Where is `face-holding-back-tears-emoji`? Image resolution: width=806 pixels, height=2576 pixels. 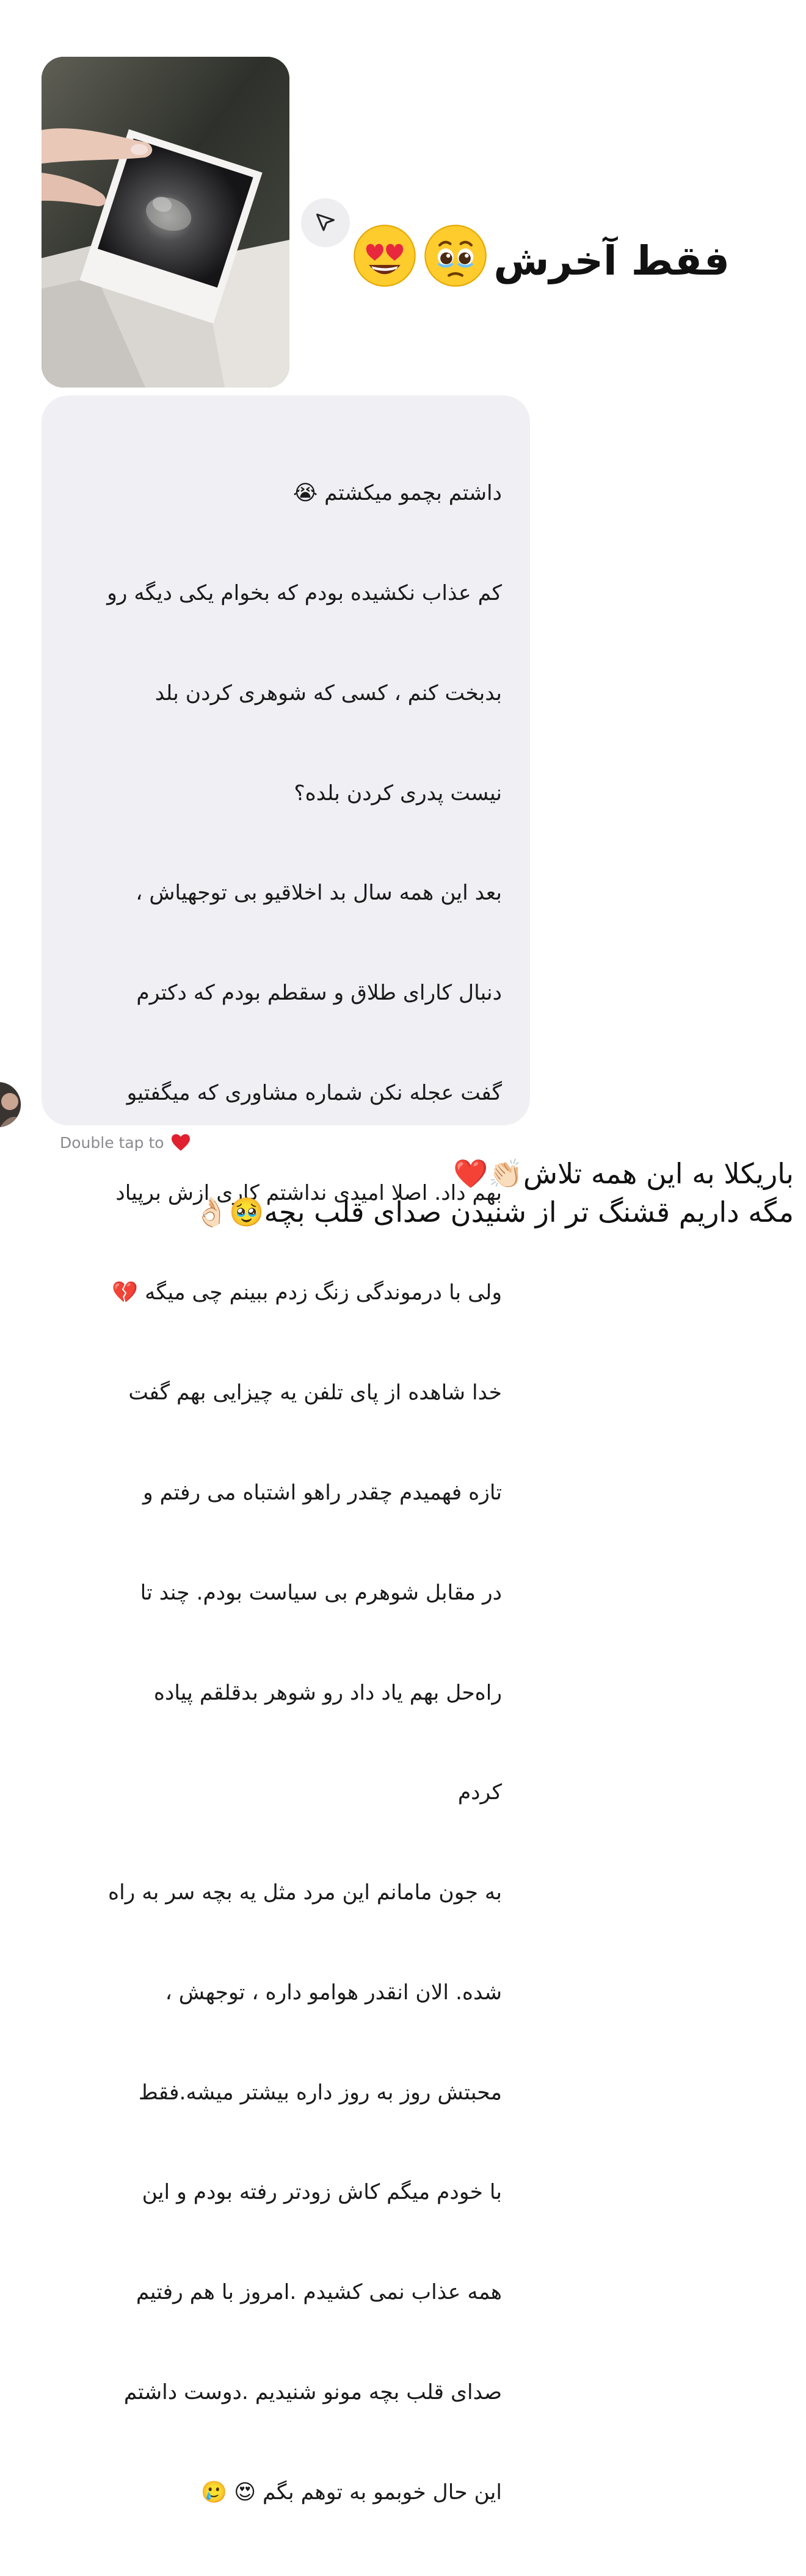
face-holding-back-tears-emoji is located at coordinates (455, 260).